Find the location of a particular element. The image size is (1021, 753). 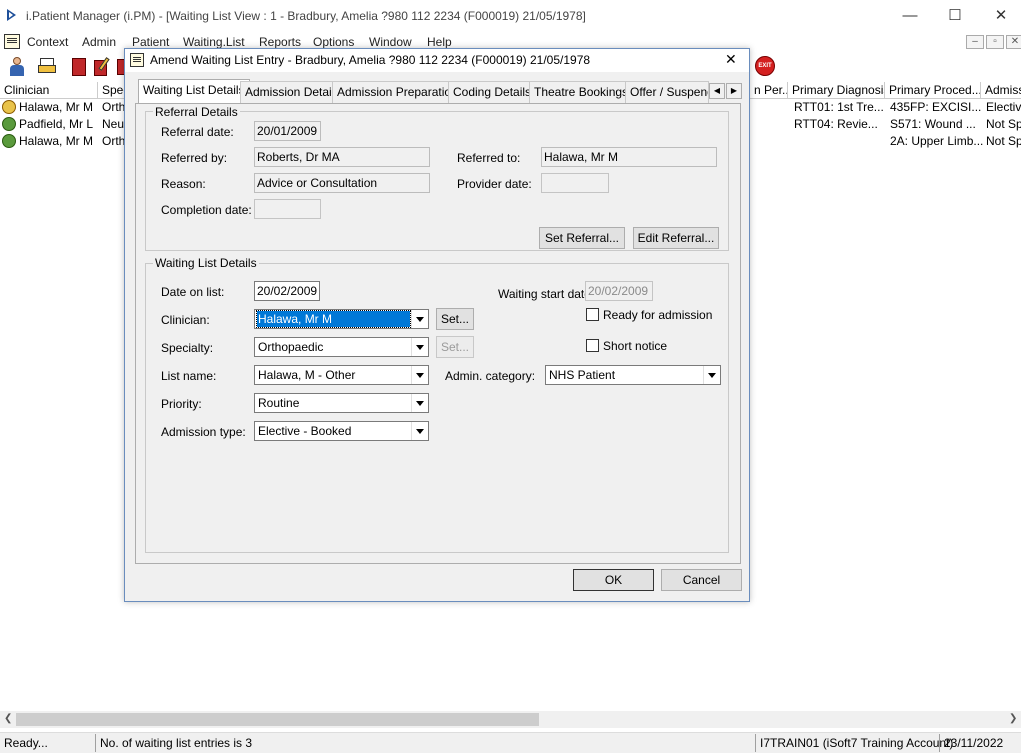

ready-for-admission-checkbox is located at coordinates (592, 314).